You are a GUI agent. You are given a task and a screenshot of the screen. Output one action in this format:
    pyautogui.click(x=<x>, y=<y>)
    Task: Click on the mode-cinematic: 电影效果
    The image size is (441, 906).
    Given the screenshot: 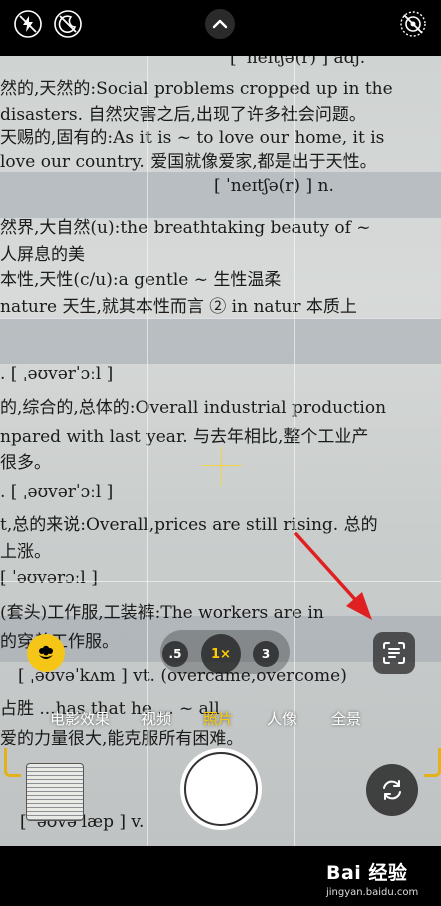 What is the action you would take?
    pyautogui.click(x=80, y=718)
    